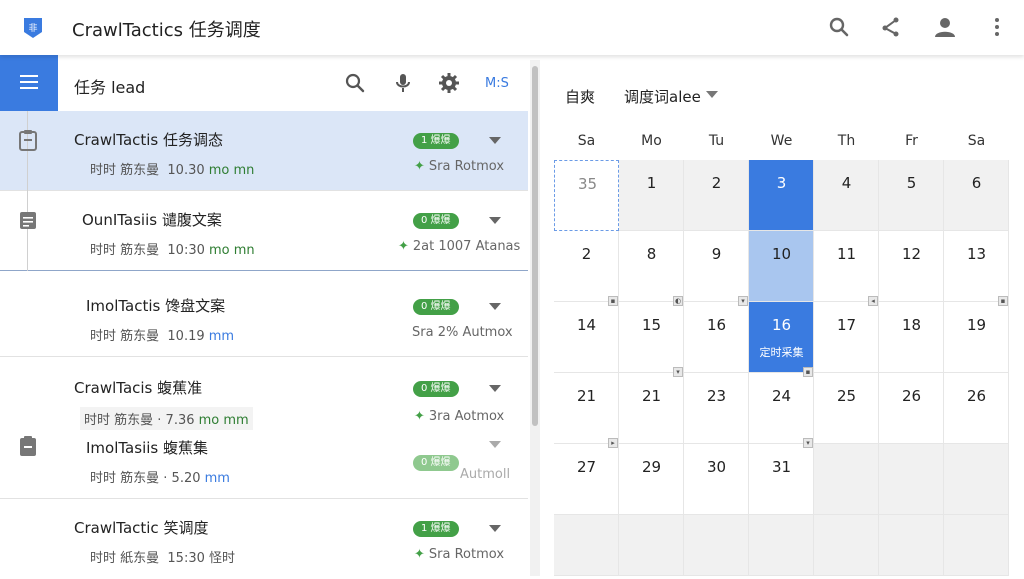  What do you see at coordinates (172, 250) in the screenshot?
I see `task-schedule: 时时 筋东曼 10:30 mo mn` at bounding box center [172, 250].